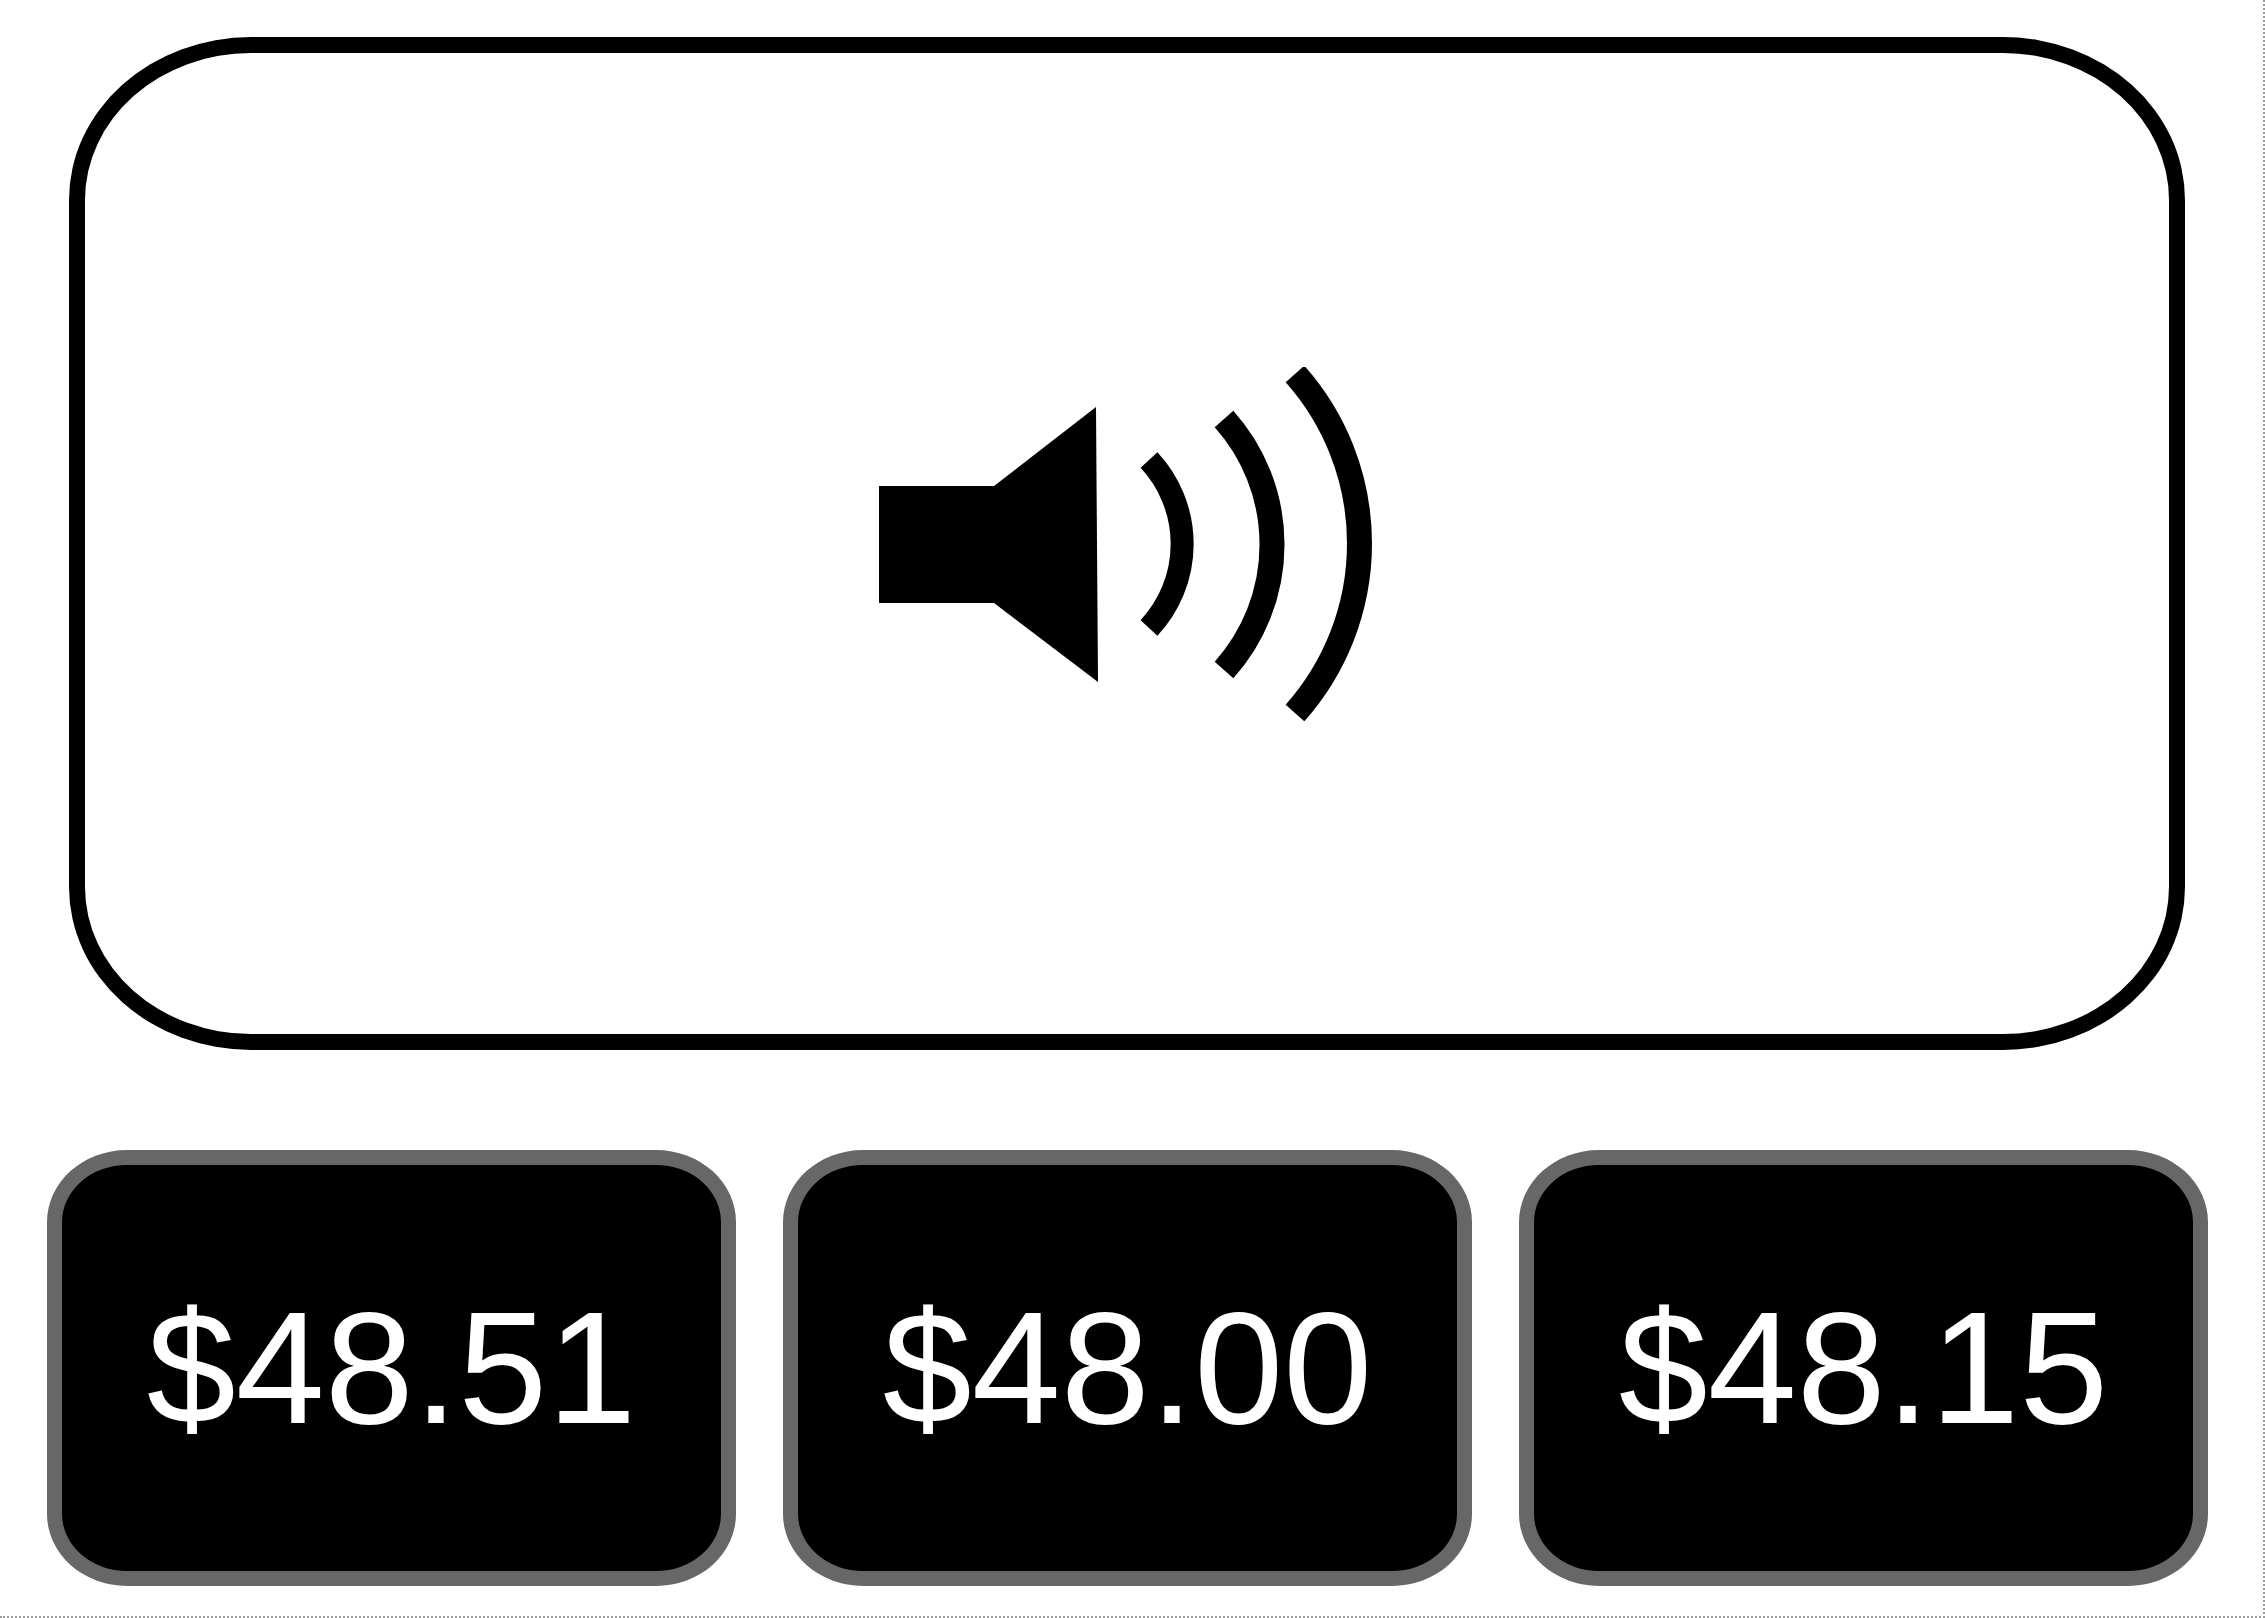  What do you see at coordinates (1127, 1368) in the screenshot?
I see `price-button: $48.00` at bounding box center [1127, 1368].